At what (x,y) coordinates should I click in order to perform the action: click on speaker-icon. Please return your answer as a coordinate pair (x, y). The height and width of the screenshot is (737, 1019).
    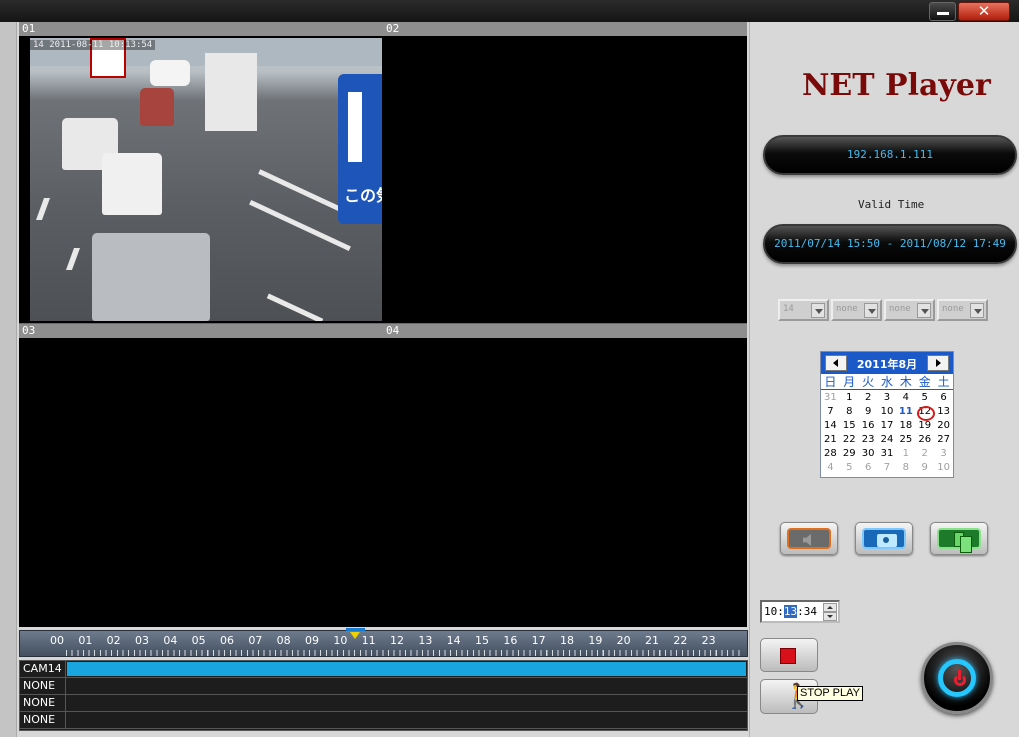
    Looking at the image, I should click on (807, 540).